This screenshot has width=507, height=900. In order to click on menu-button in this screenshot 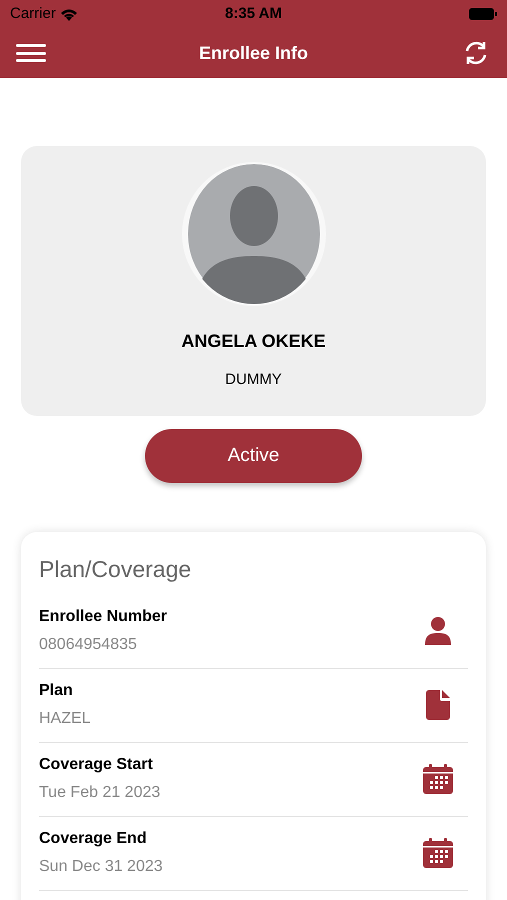, I will do `click(31, 53)`.